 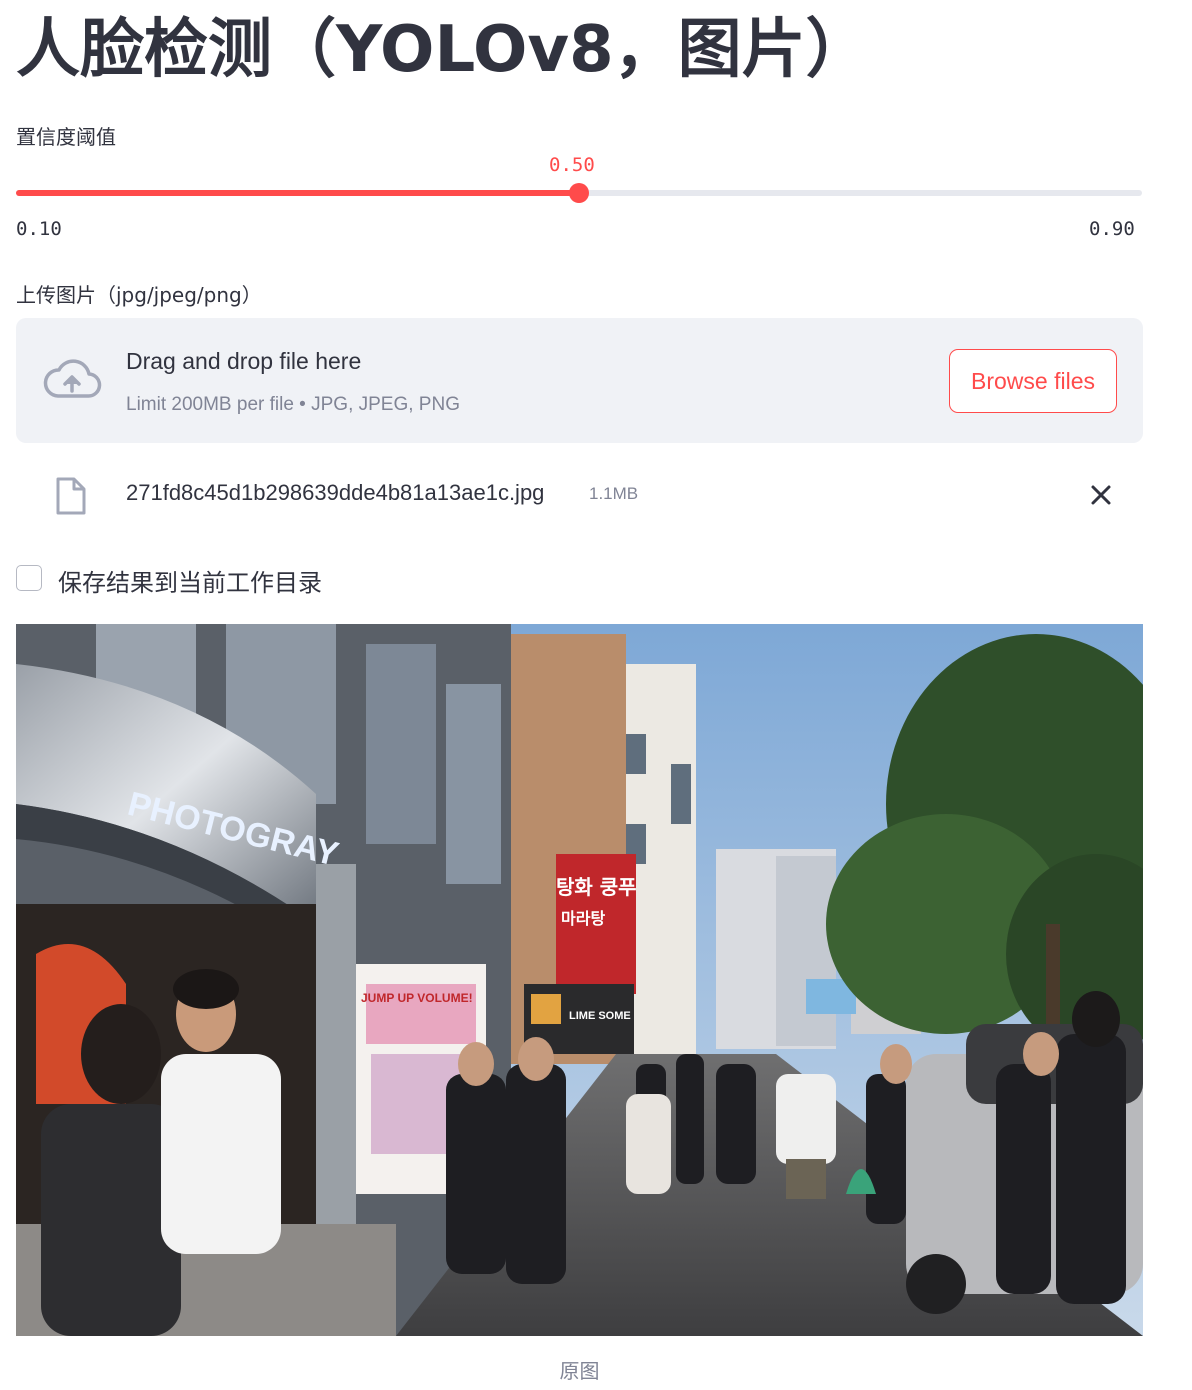 What do you see at coordinates (293, 404) in the screenshot?
I see `dropzone-limit-text: Limit 200MB per file • JPG, JPEG, PNG` at bounding box center [293, 404].